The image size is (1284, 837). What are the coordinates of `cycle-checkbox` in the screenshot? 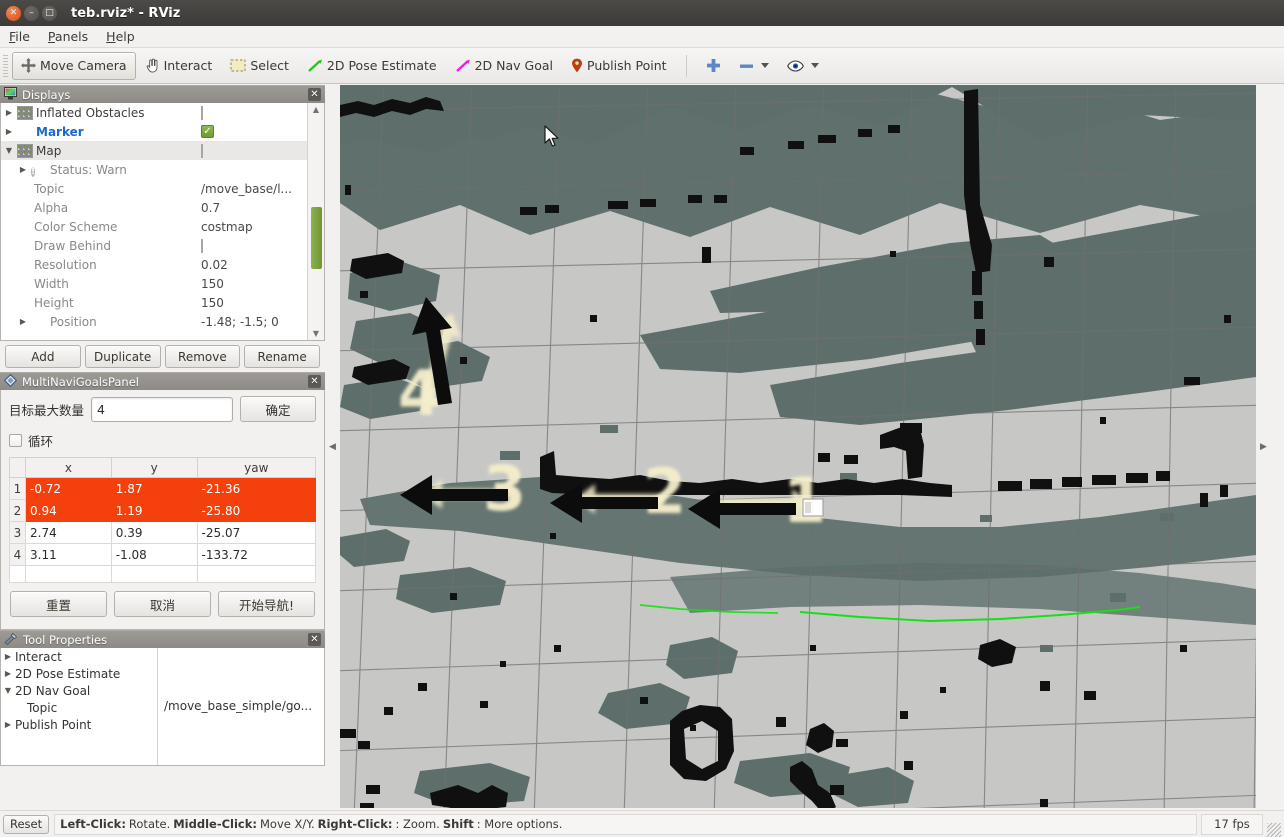 It's located at (15, 440).